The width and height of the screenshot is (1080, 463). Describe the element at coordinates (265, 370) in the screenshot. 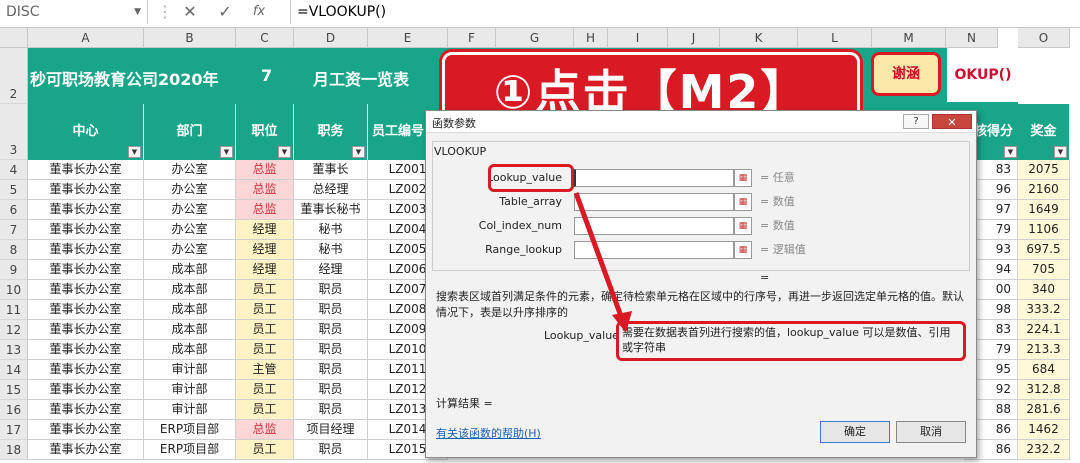

I see `cell-c: 主管` at that location.